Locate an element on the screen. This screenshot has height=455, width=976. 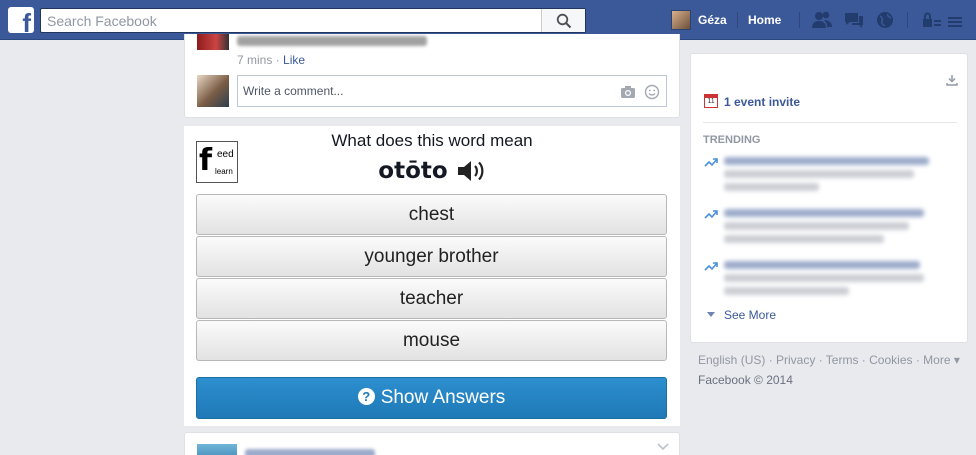
quiz-word: otōto is located at coordinates (413, 171).